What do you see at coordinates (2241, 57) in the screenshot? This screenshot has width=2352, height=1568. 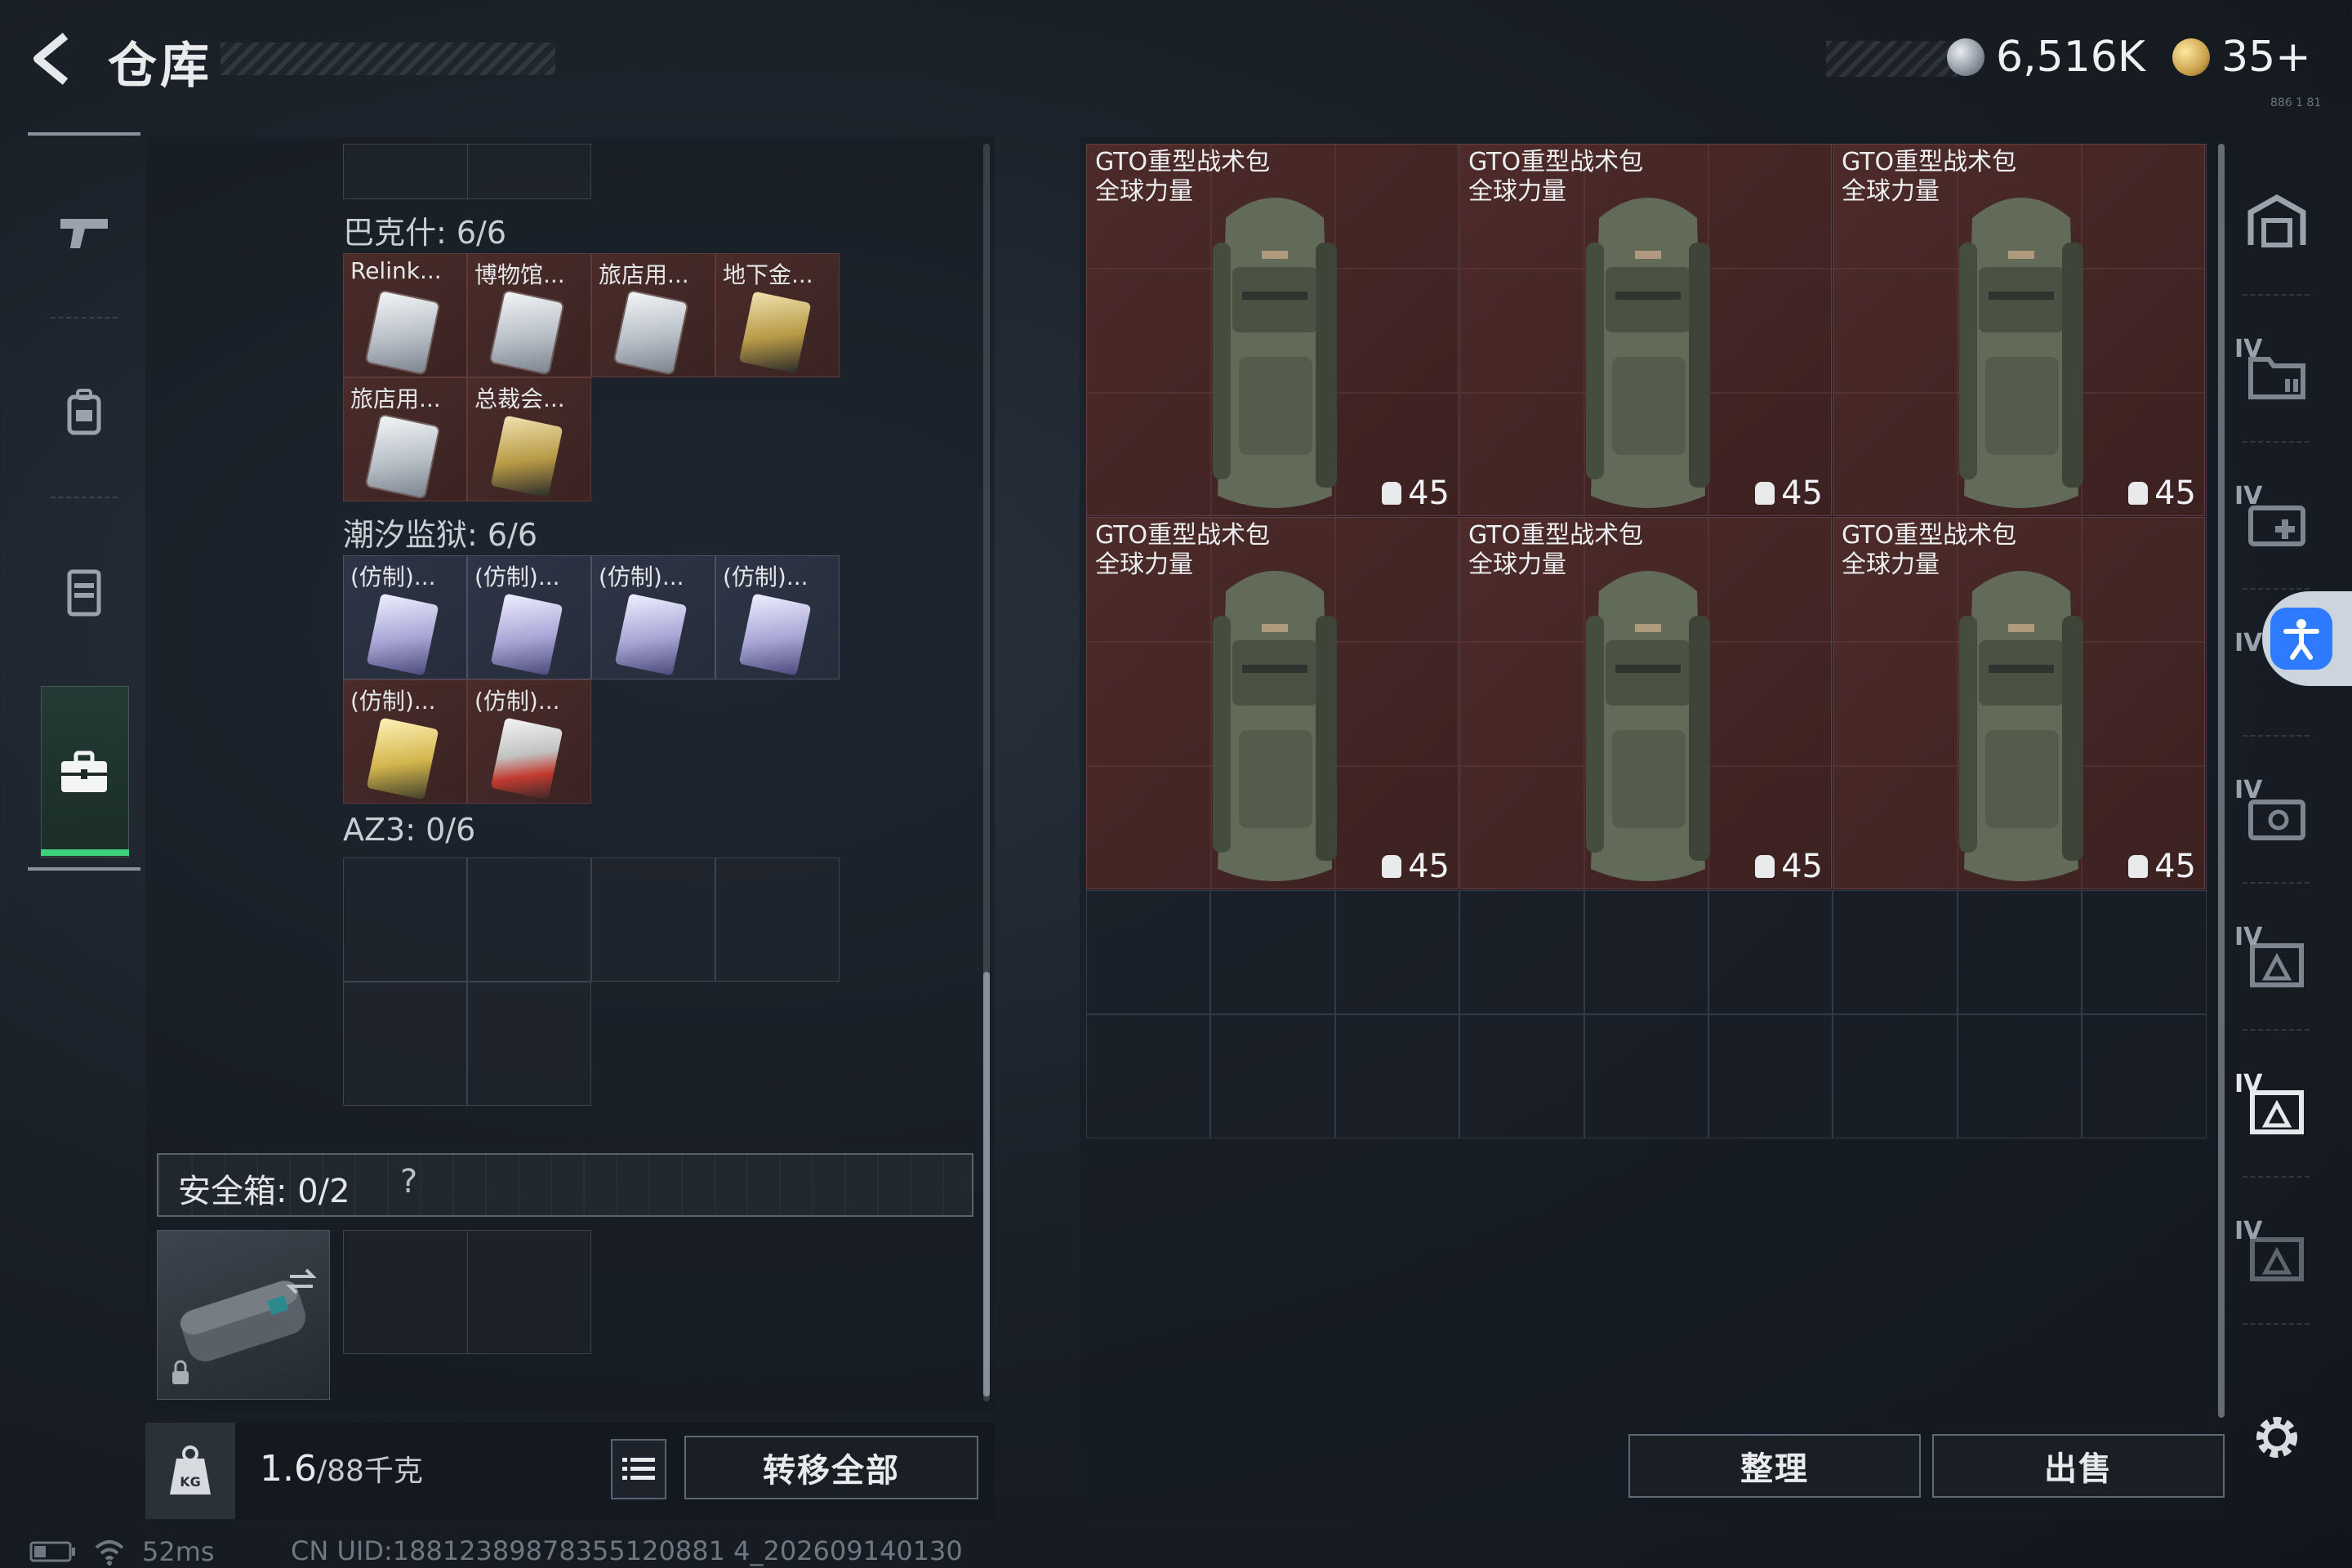 I see `gold-currency: 35+` at bounding box center [2241, 57].